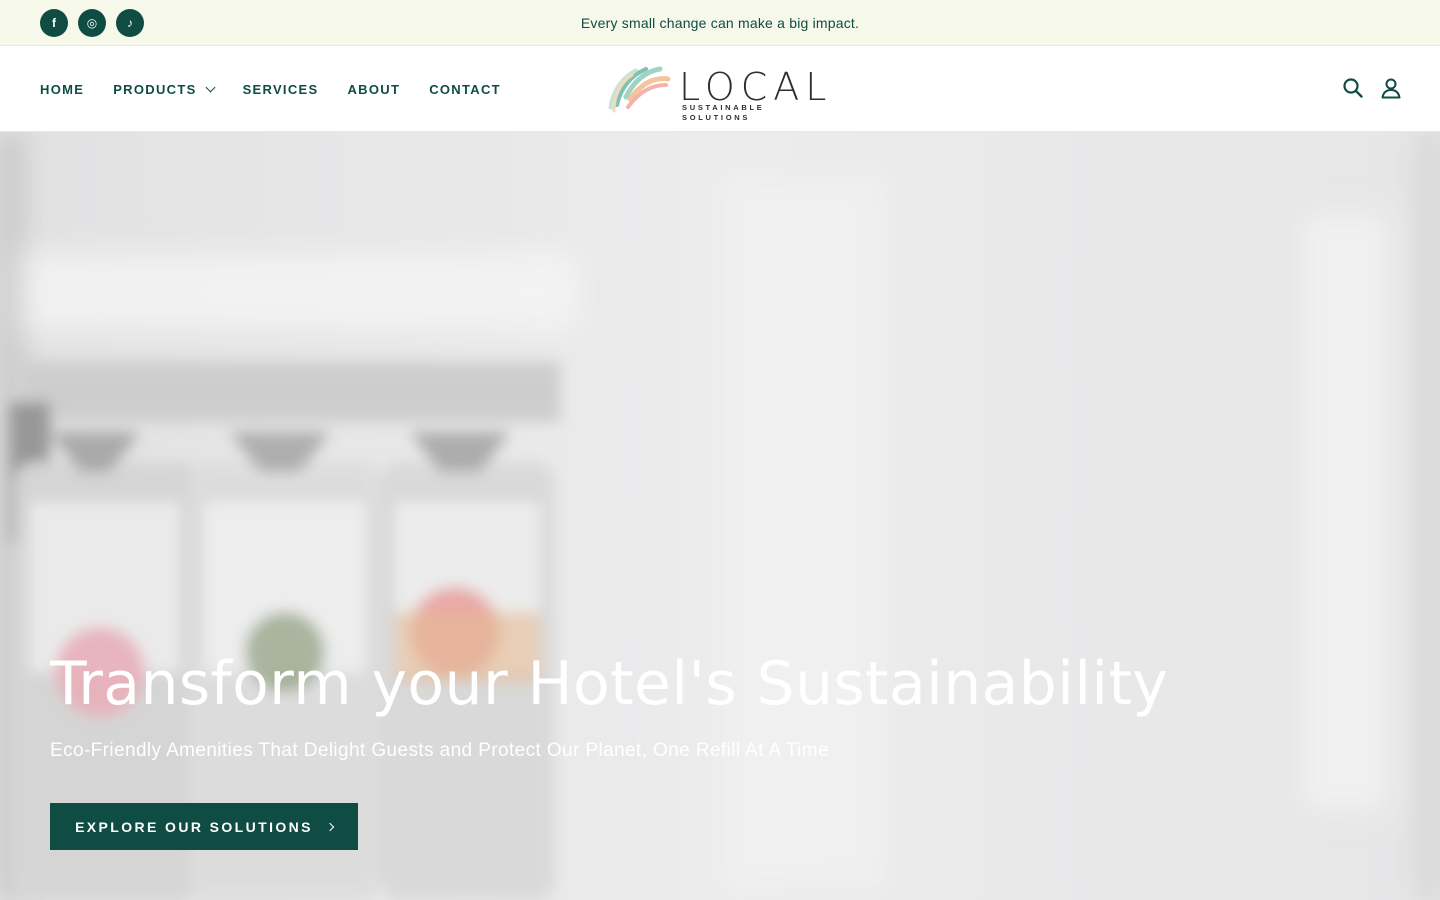 The width and height of the screenshot is (1440, 900). Describe the element at coordinates (1353, 88) in the screenshot. I see `search-icon` at that location.